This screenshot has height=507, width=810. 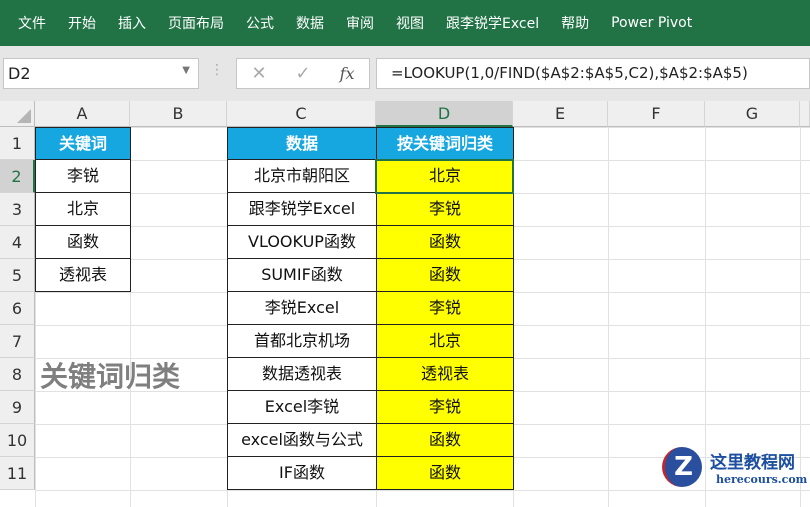 I want to click on watermark-logo: Z 这里教程网 herecours.com, so click(x=734, y=467).